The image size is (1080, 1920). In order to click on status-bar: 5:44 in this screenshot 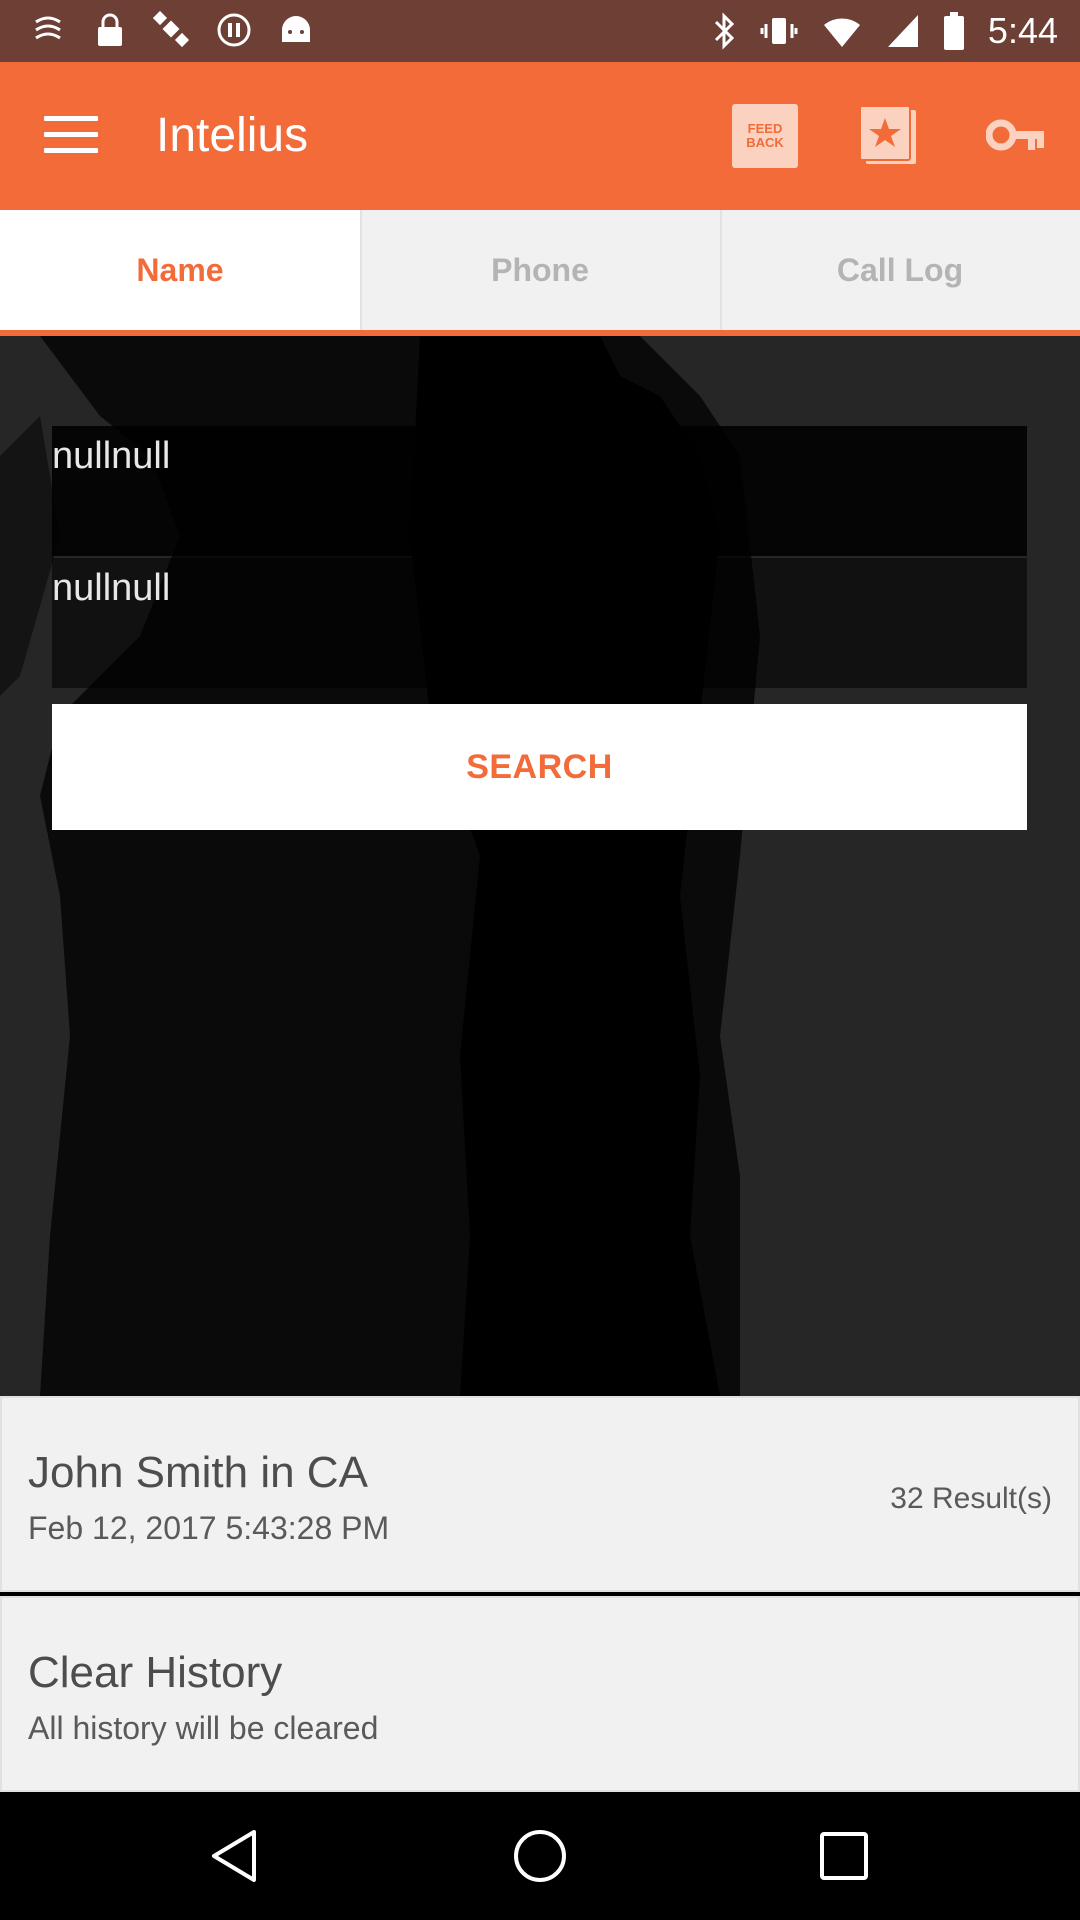, I will do `click(540, 31)`.